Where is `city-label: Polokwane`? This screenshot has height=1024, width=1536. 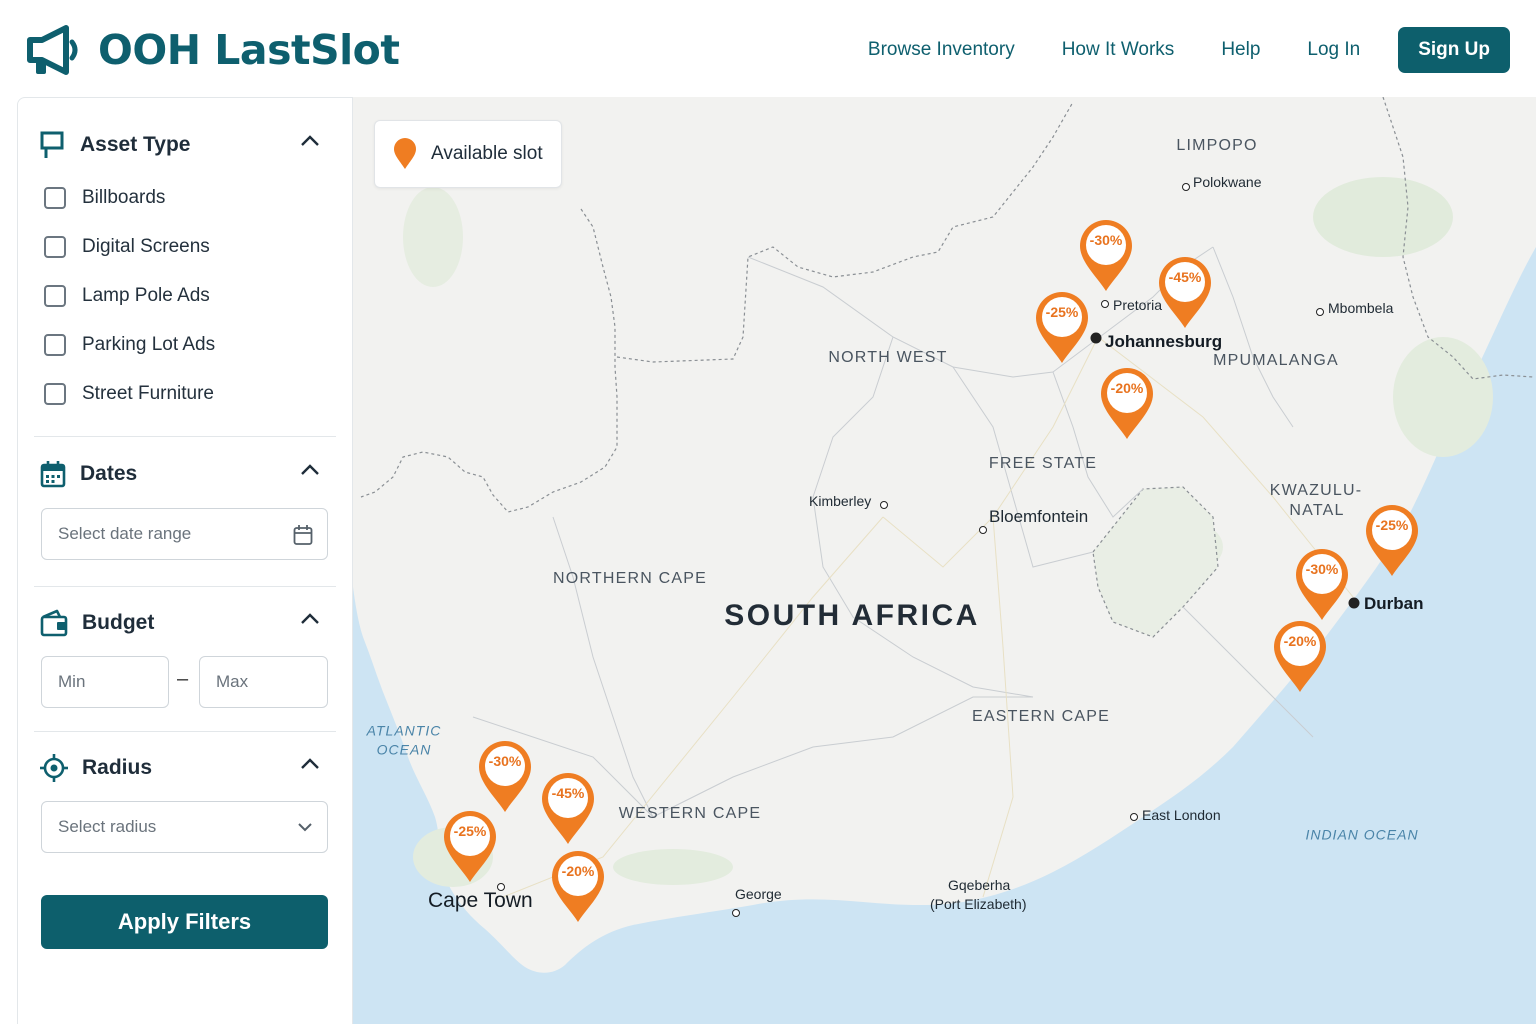 city-label: Polokwane is located at coordinates (1227, 182).